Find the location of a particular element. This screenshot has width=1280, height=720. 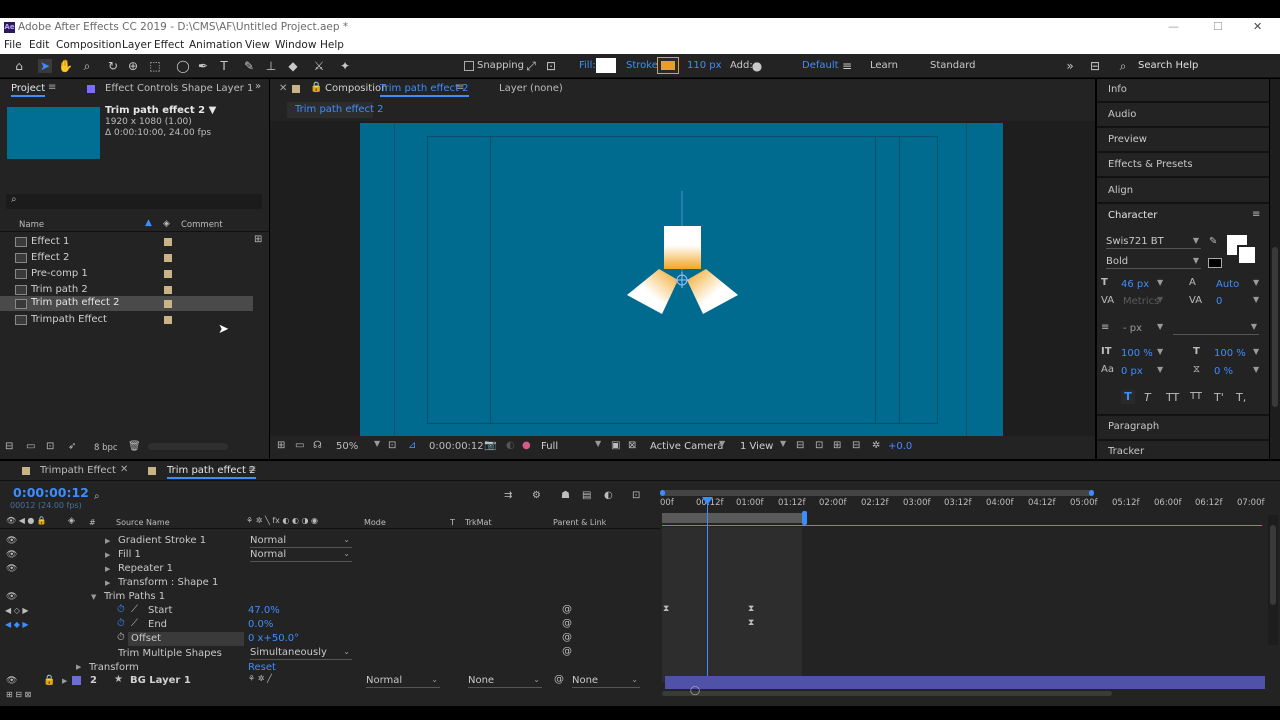

column-parent-link: Parent & Link is located at coordinates (579, 522).